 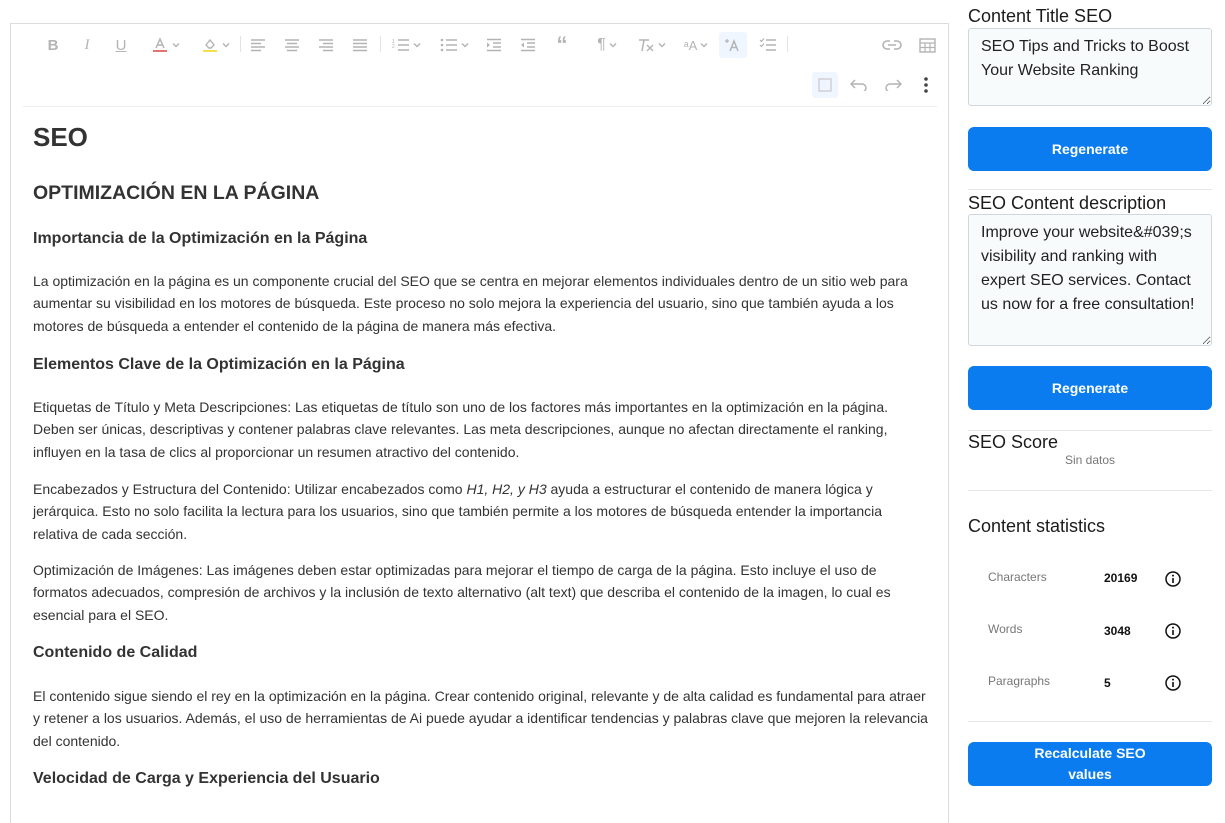 What do you see at coordinates (480, 65) in the screenshot?
I see `editor-toolbar: B I U 12 “ ¶ ᵃA` at bounding box center [480, 65].